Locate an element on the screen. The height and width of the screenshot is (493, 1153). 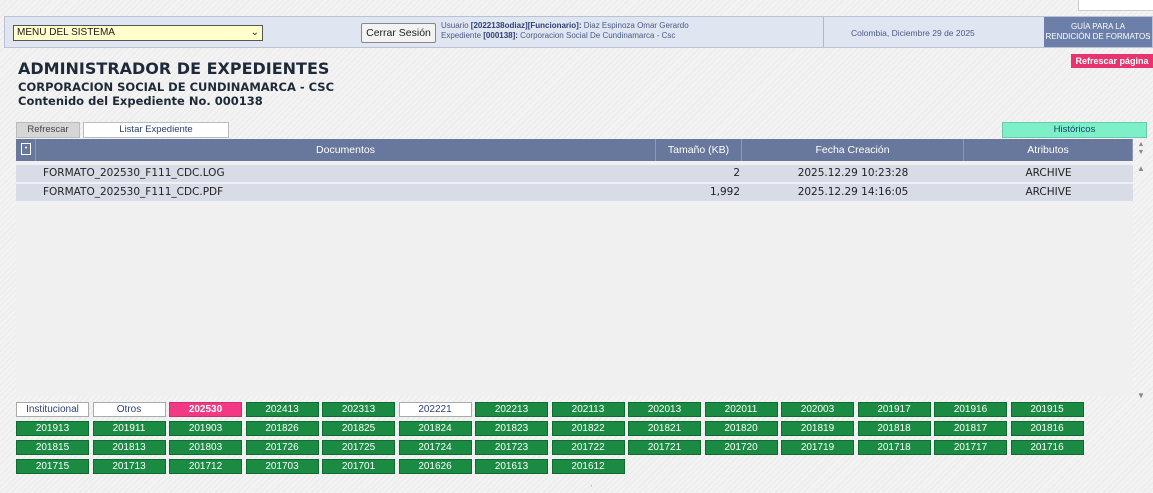
period-button-201822: 201822 is located at coordinates (588, 428).